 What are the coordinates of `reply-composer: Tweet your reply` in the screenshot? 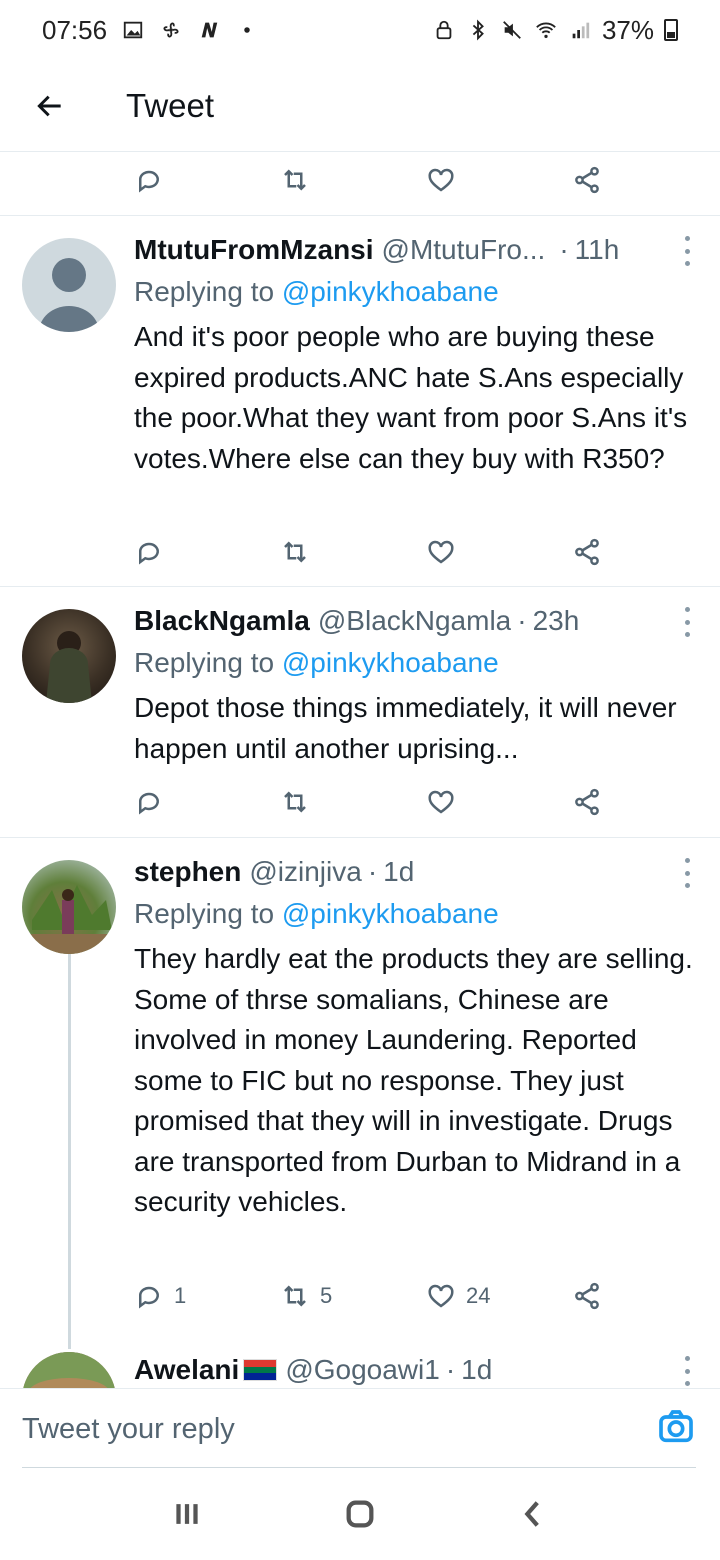 It's located at (360, 1428).